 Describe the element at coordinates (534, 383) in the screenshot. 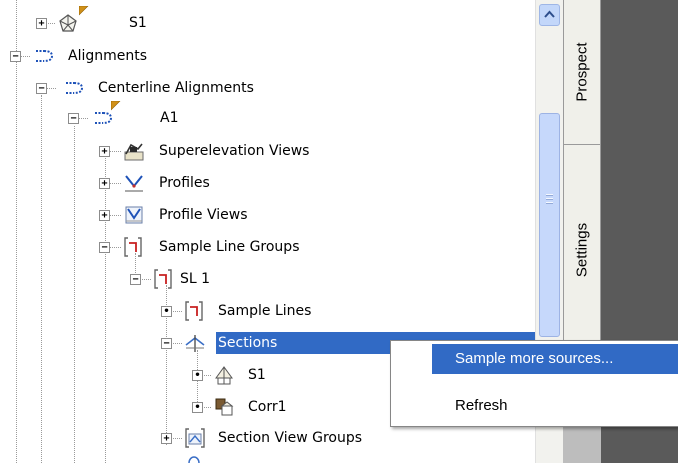

I see `context-menu: Sample more sources... Refresh` at that location.